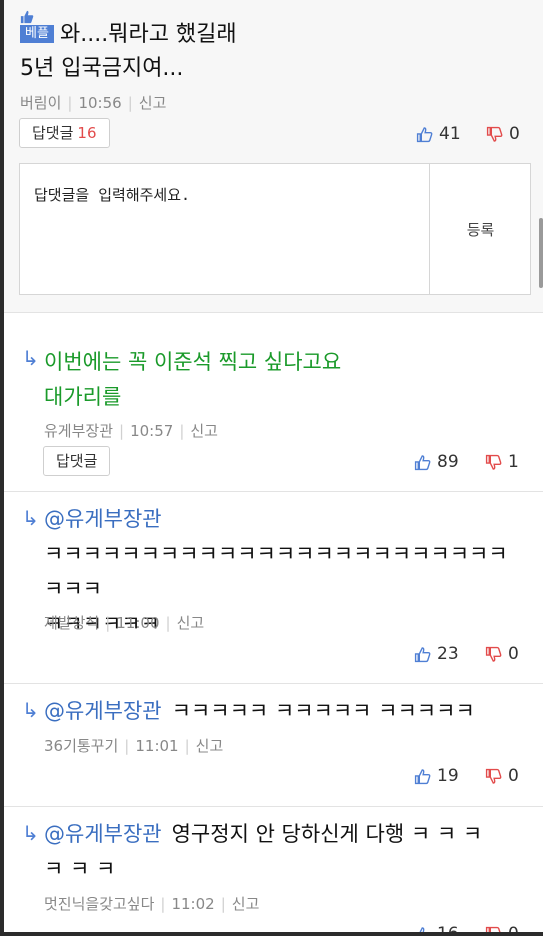 The height and width of the screenshot is (936, 543). Describe the element at coordinates (448, 654) in the screenshot. I see `like-count: 23` at that location.